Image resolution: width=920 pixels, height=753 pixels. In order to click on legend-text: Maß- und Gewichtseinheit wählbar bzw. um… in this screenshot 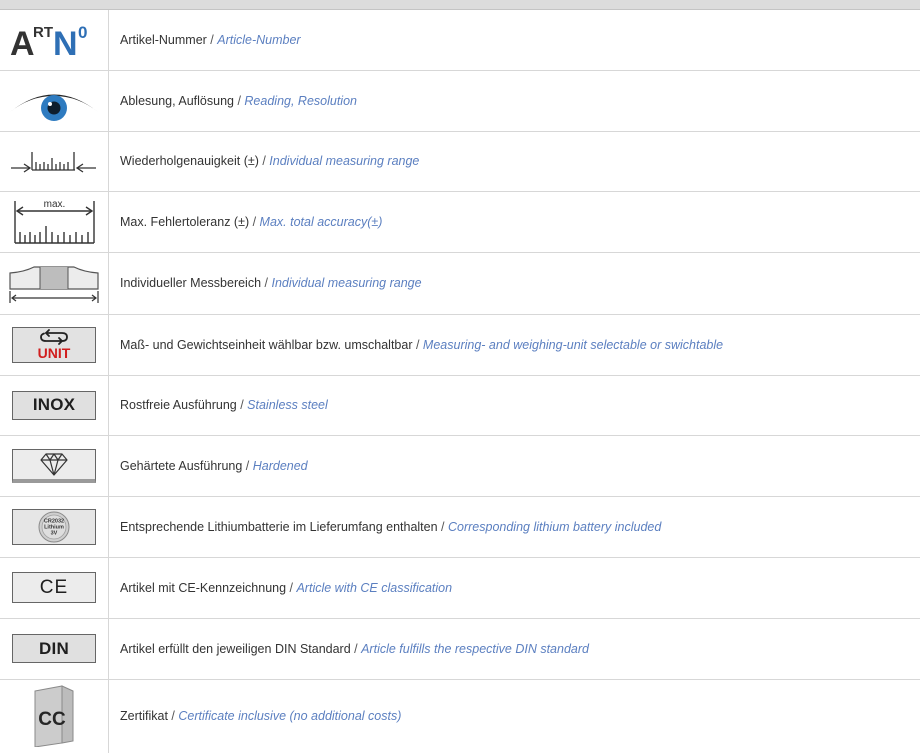, I will do `click(422, 344)`.